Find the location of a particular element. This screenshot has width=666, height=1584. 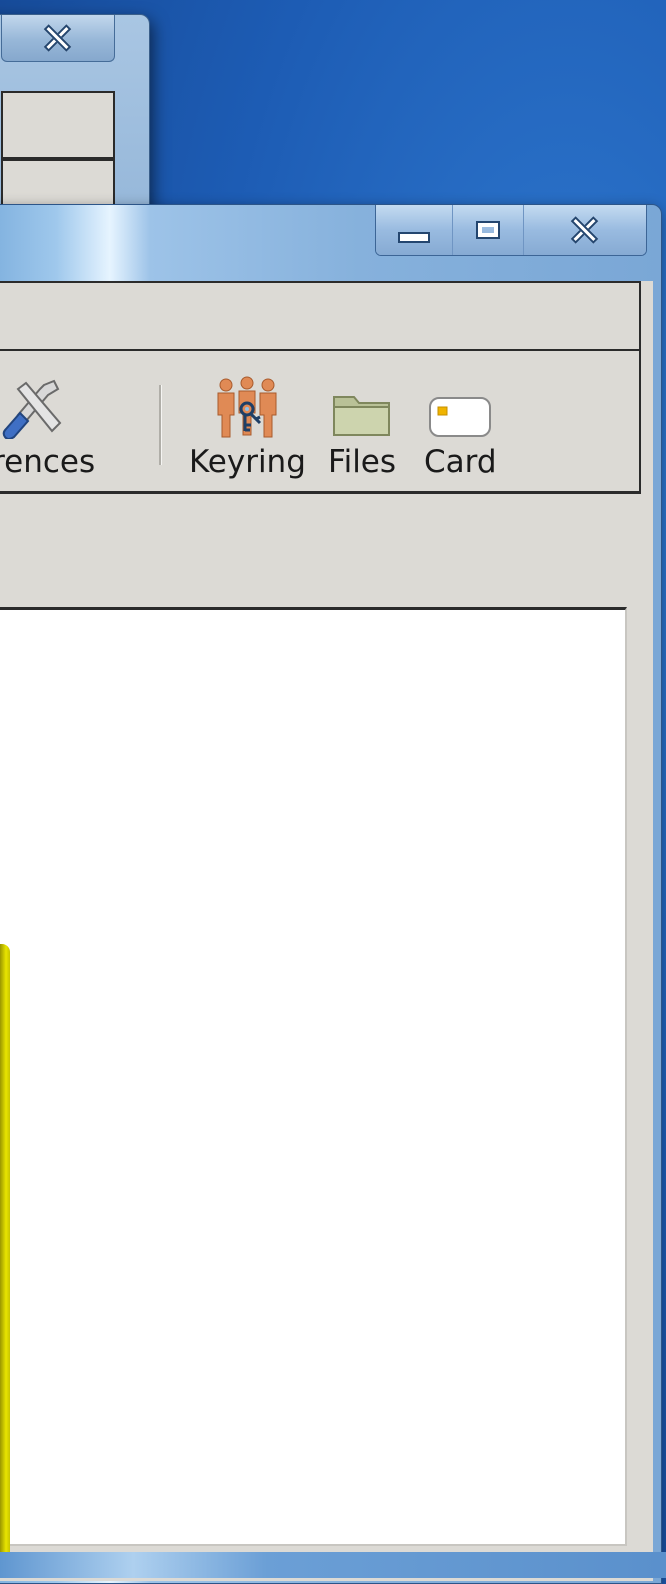

yellow-window-edge is located at coordinates (5, 1261).